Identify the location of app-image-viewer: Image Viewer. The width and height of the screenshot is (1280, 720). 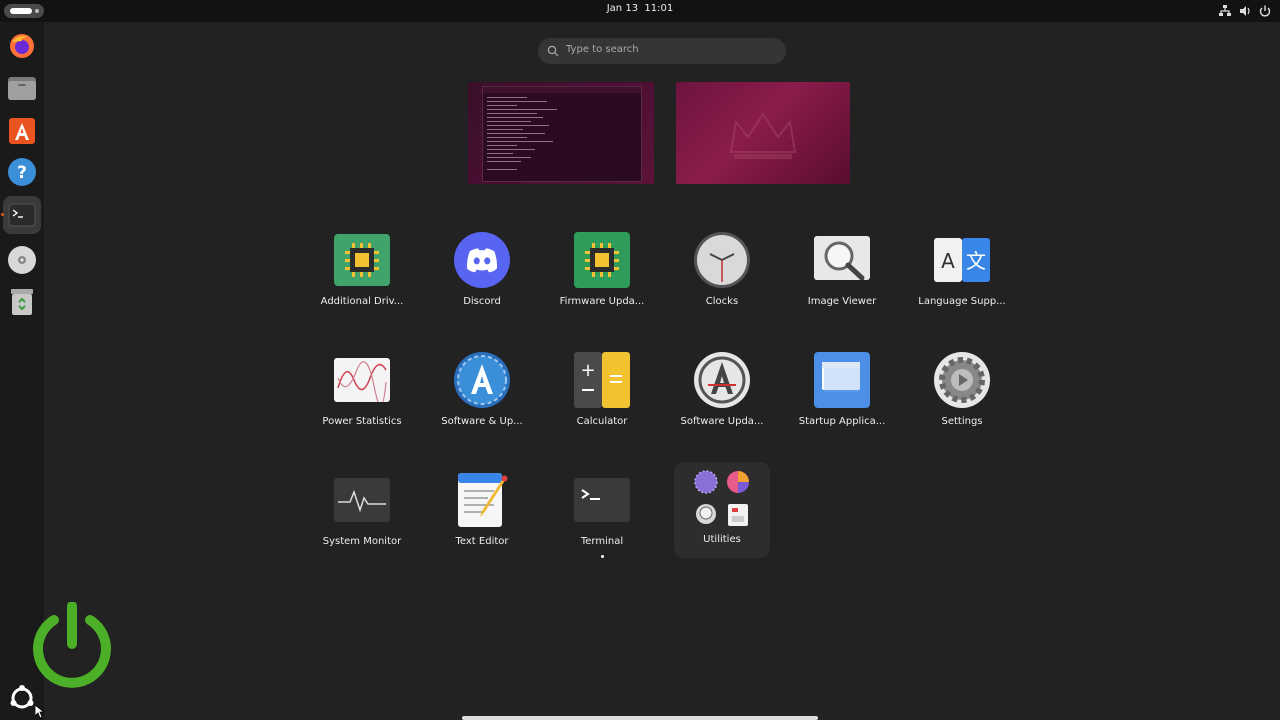
(842, 276).